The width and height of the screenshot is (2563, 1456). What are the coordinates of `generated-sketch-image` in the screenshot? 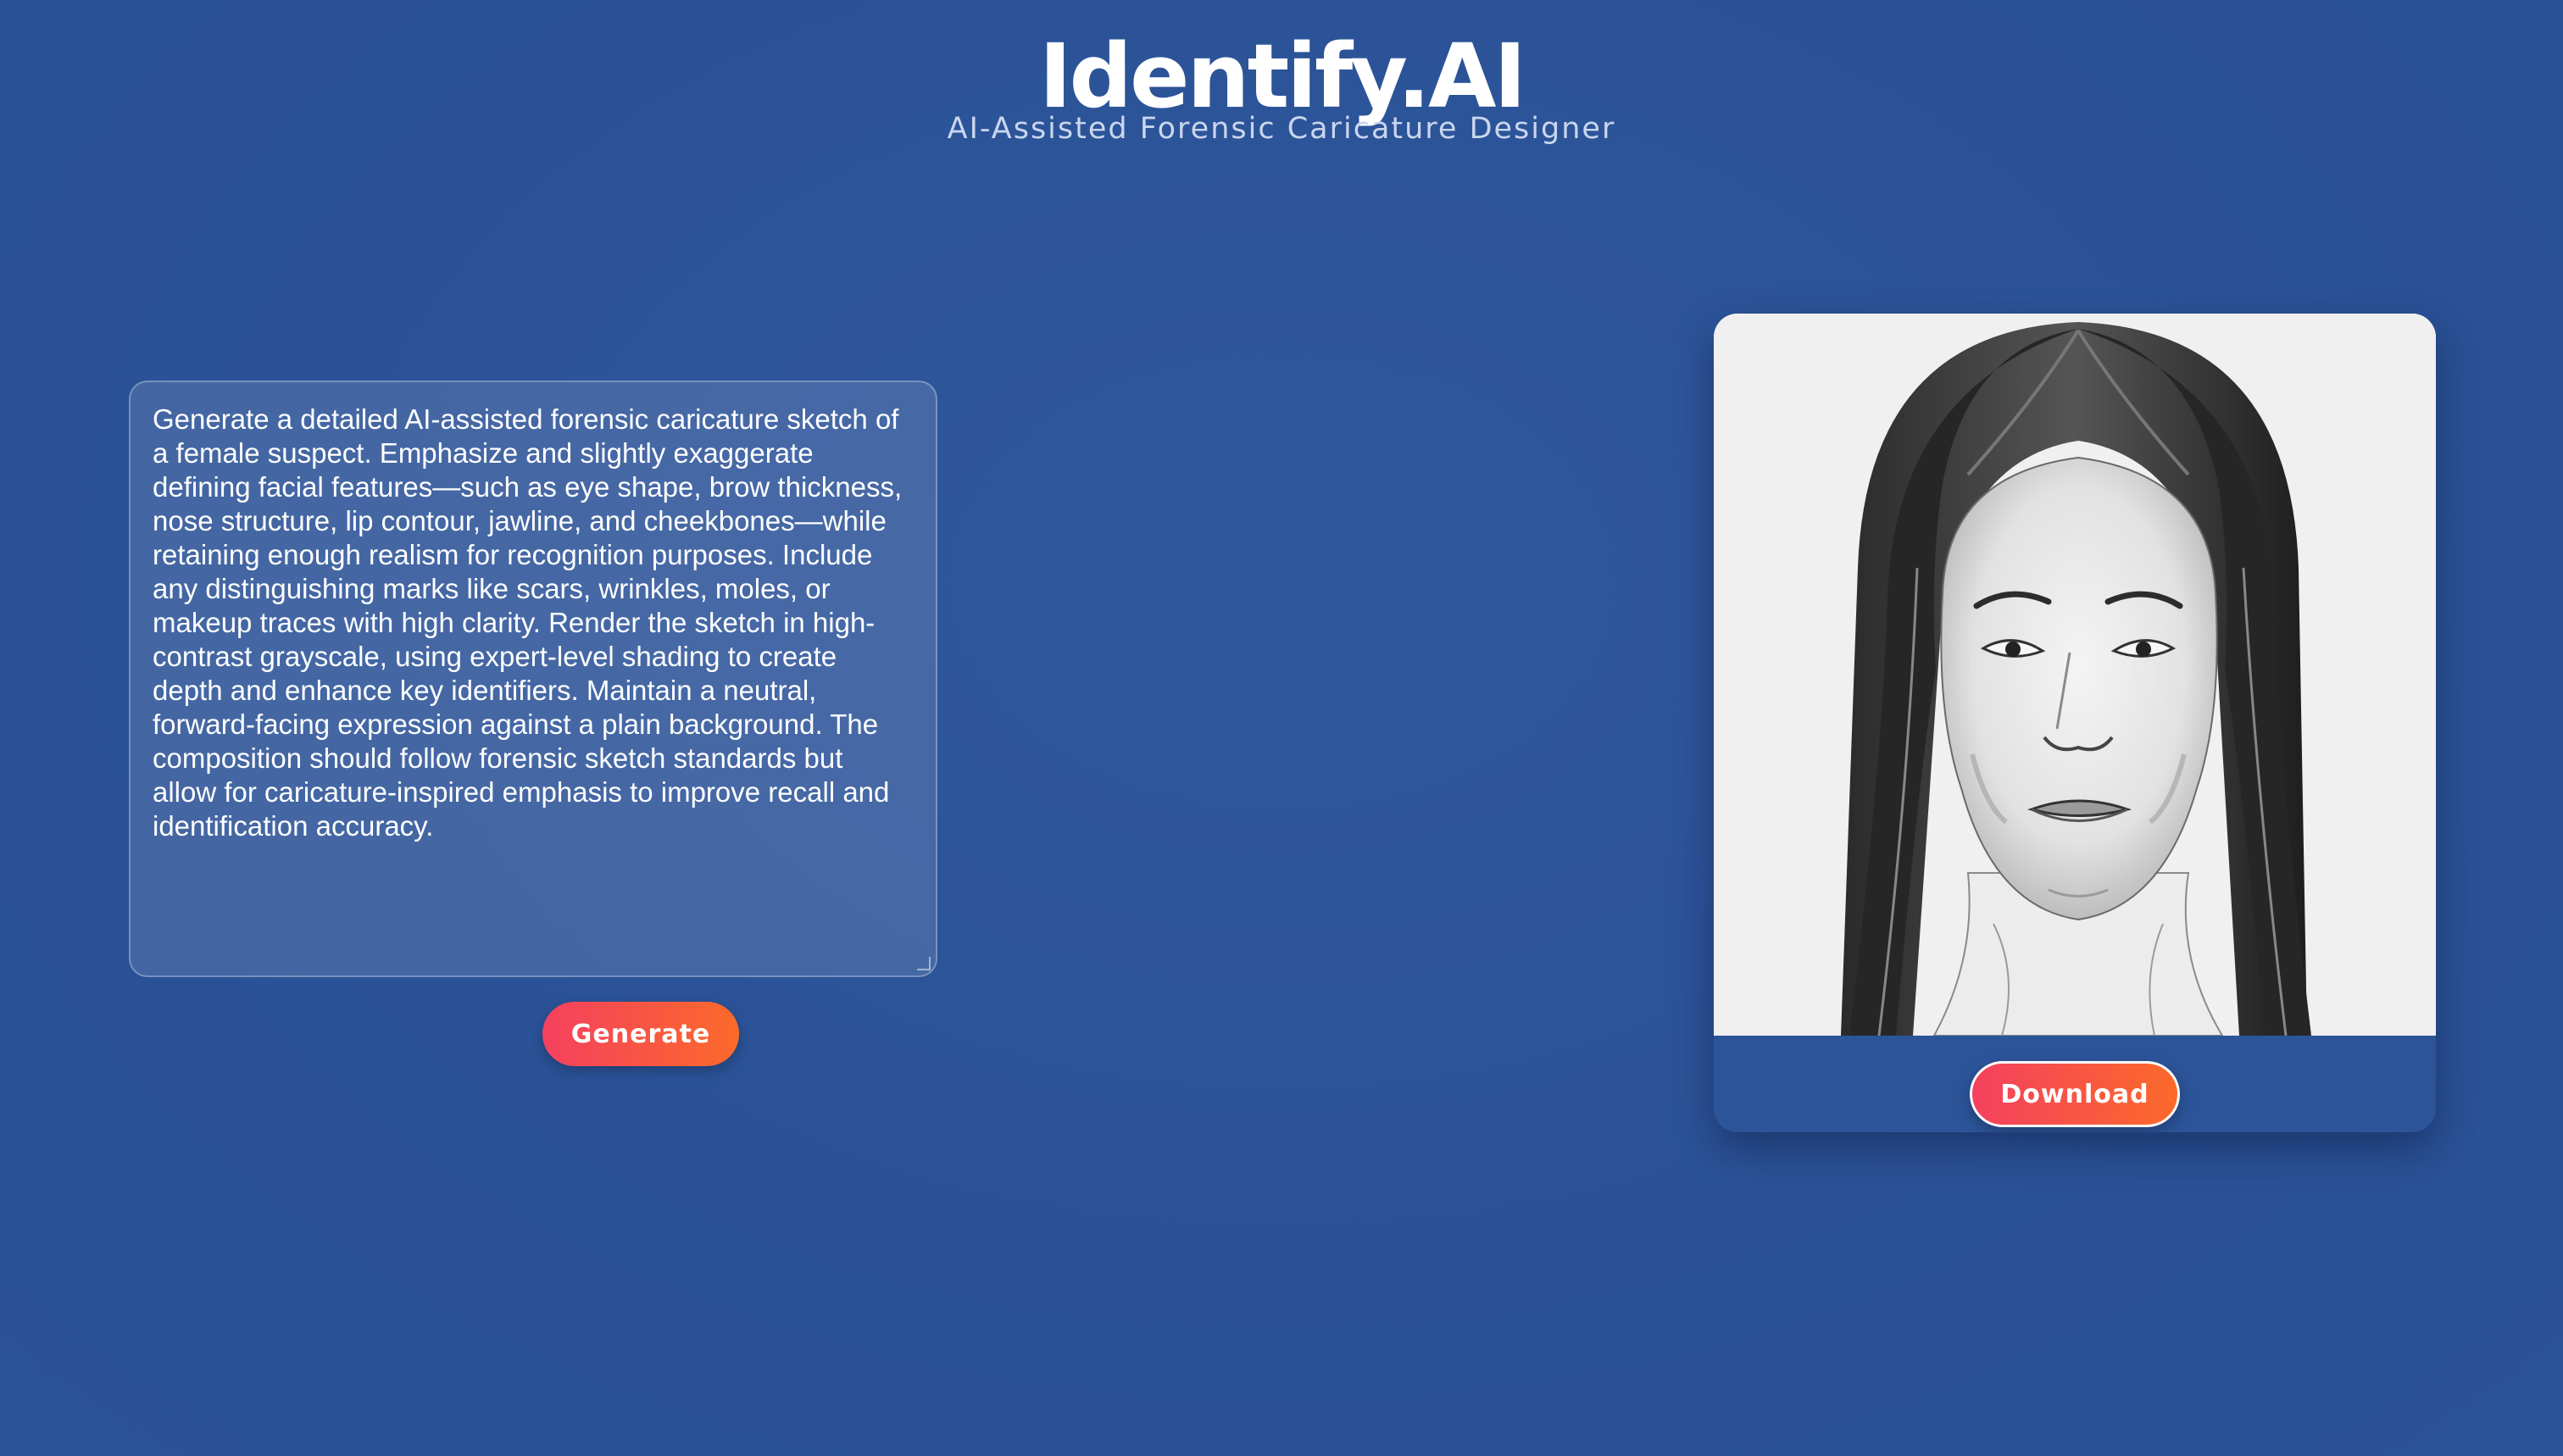 It's located at (2075, 675).